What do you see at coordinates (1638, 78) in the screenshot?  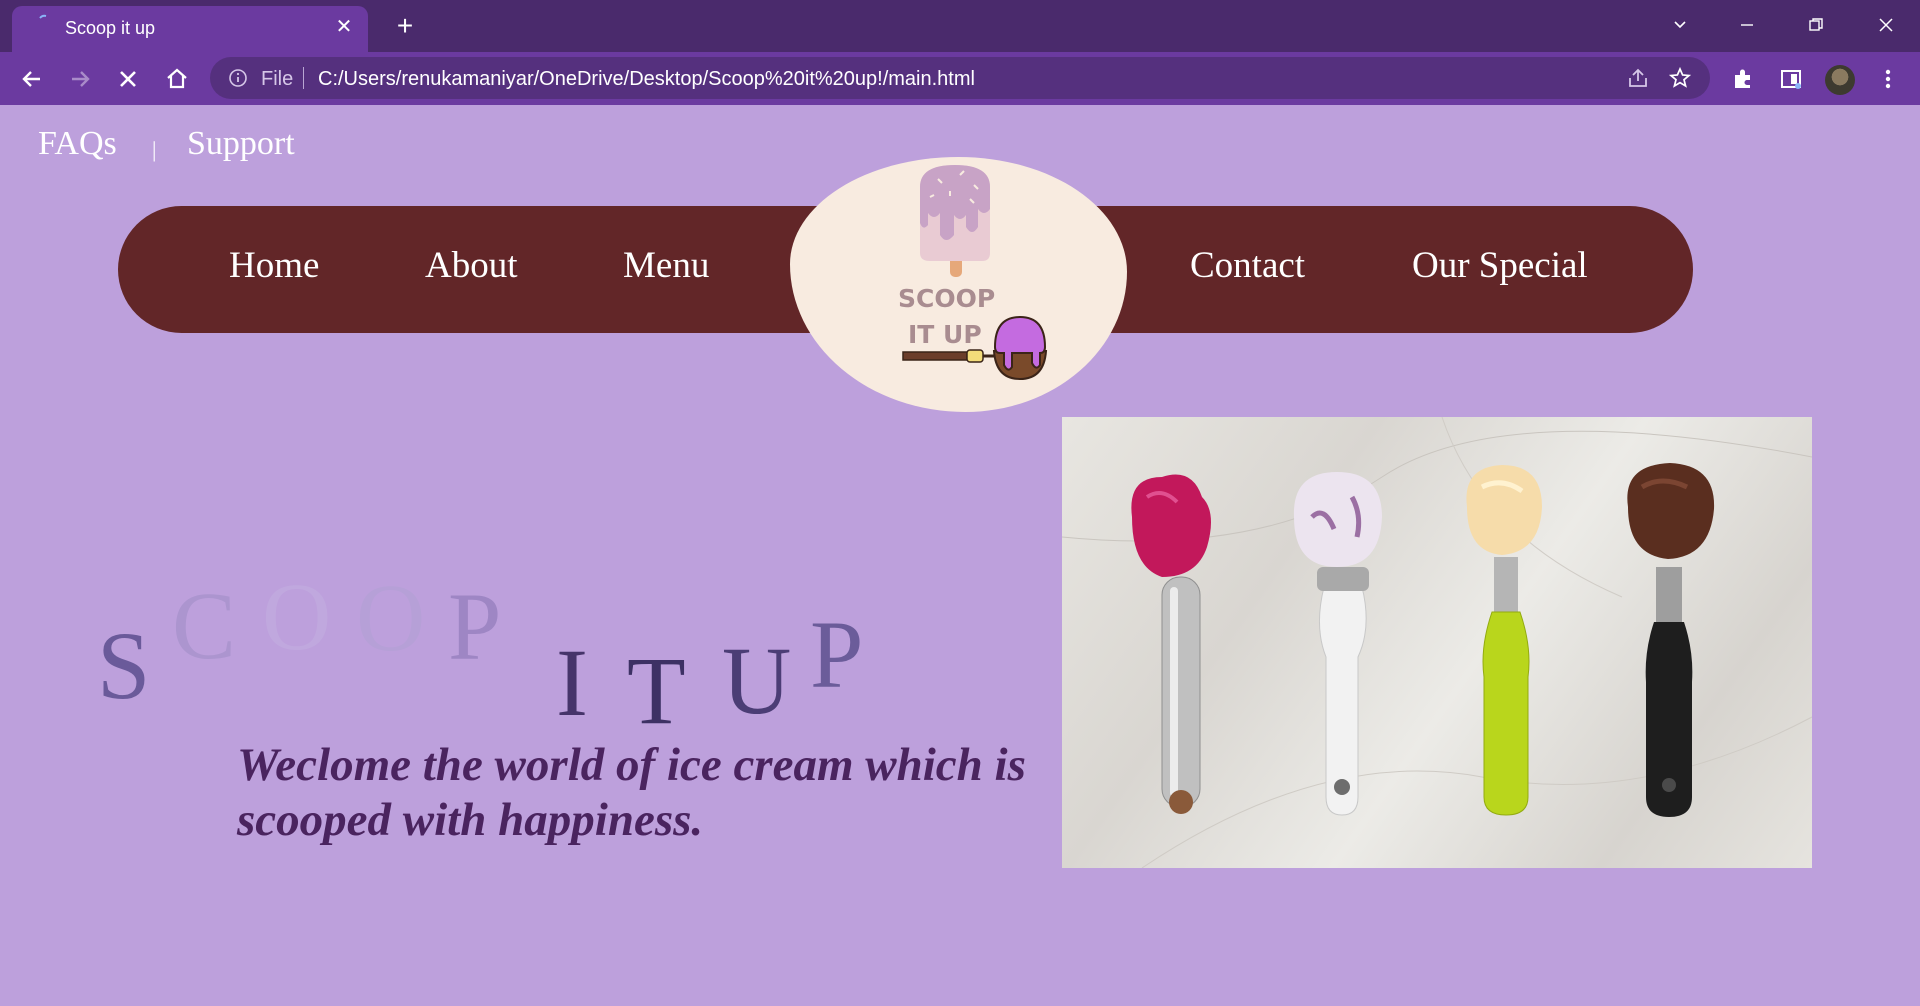 I see `share-icon` at bounding box center [1638, 78].